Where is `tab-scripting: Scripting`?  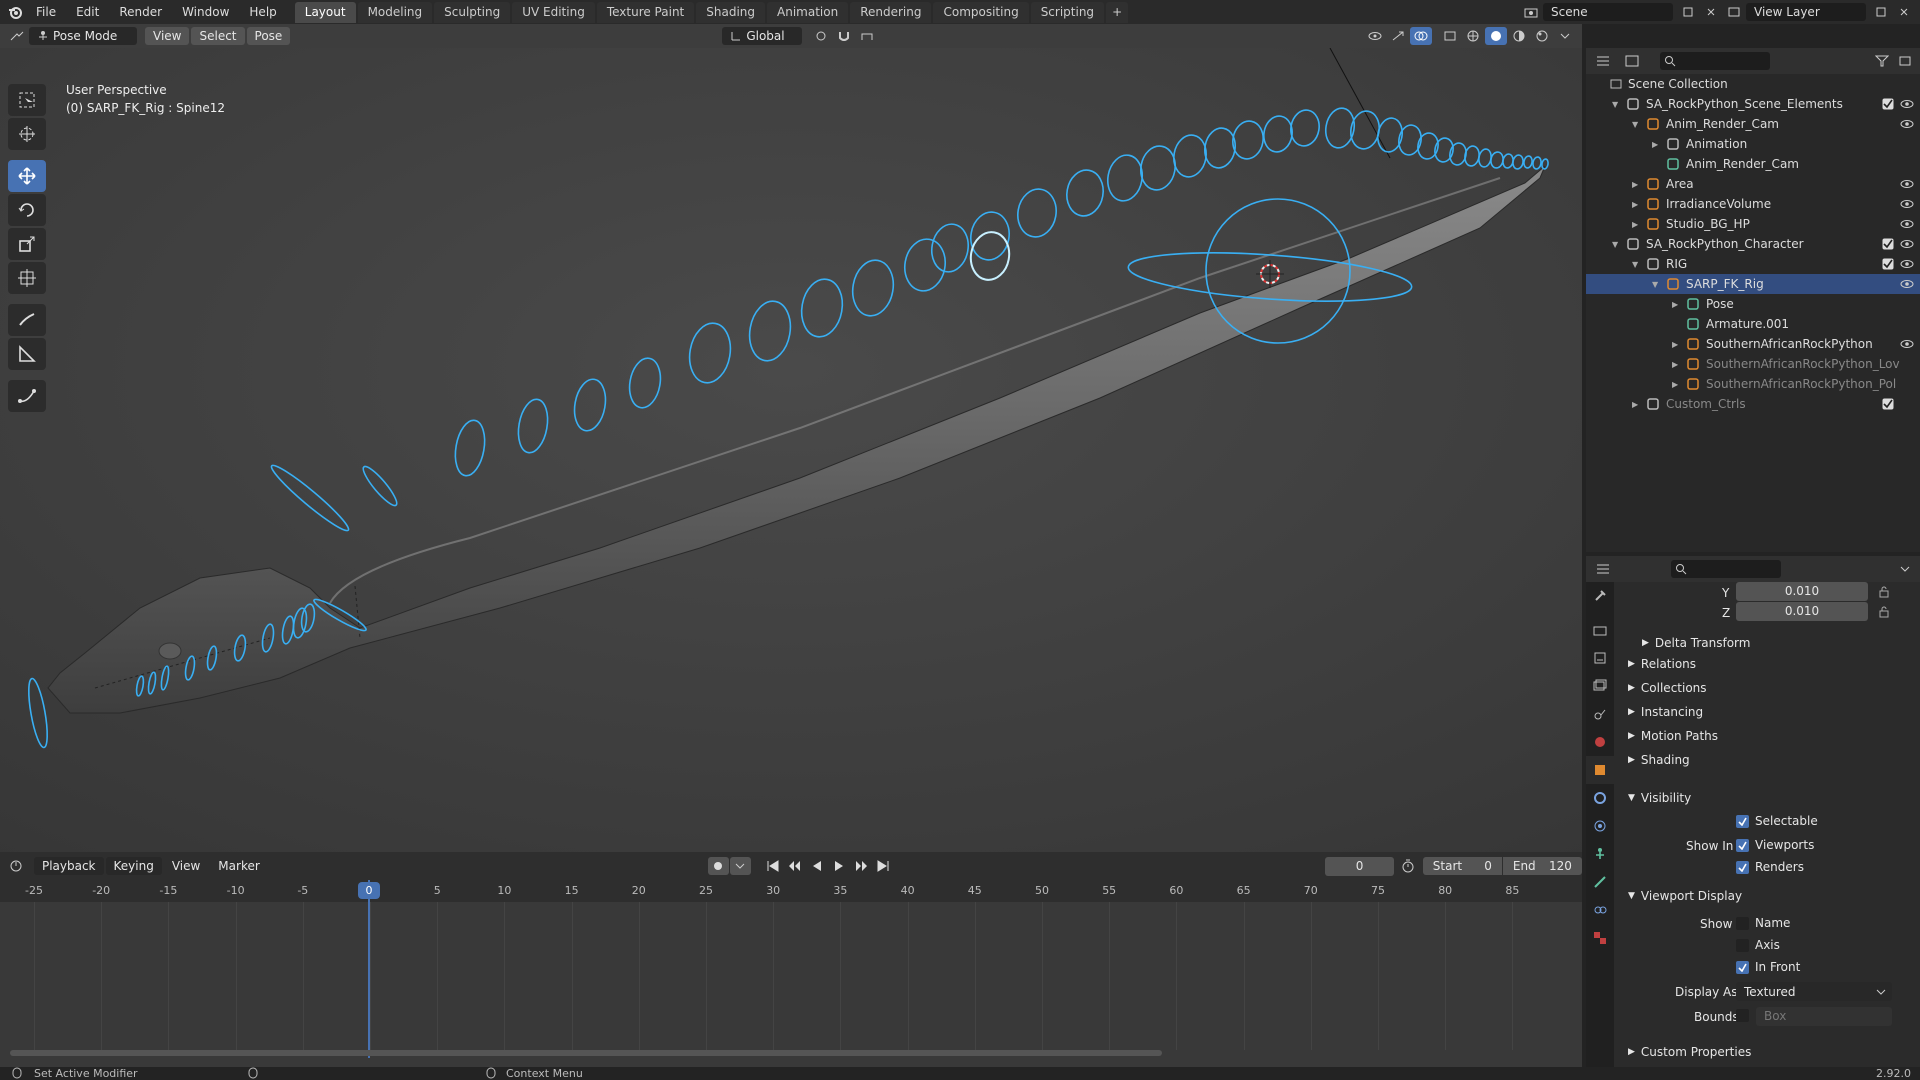
tab-scripting: Scripting is located at coordinates (1067, 12).